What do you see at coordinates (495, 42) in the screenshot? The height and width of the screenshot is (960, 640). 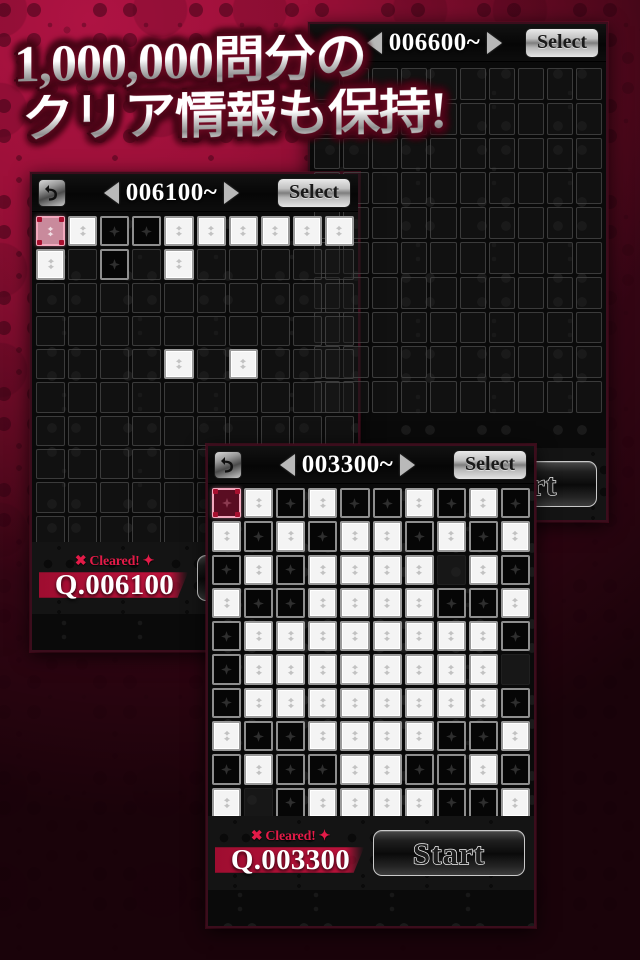 I see `arrow-right-icon` at bounding box center [495, 42].